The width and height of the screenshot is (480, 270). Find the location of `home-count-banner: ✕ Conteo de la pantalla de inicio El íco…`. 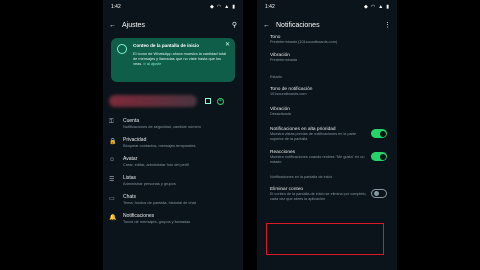

home-count-banner: ✕ Conteo de la pantalla de inicio El íco… is located at coordinates (173, 60).